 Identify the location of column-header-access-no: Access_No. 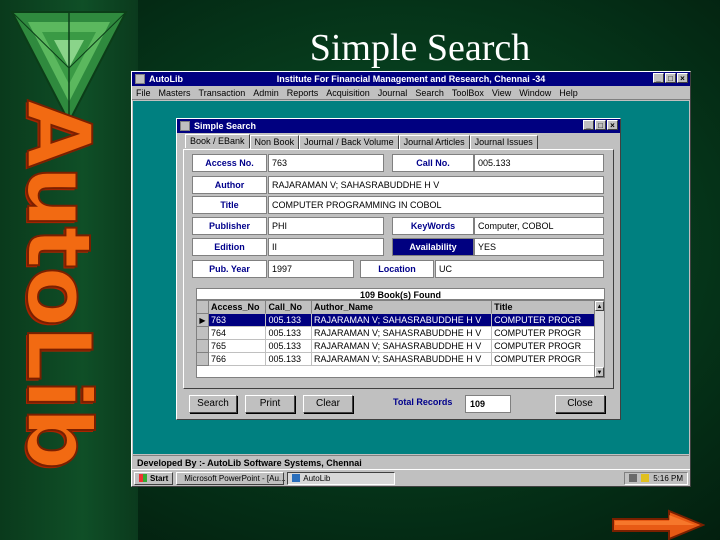
(238, 307).